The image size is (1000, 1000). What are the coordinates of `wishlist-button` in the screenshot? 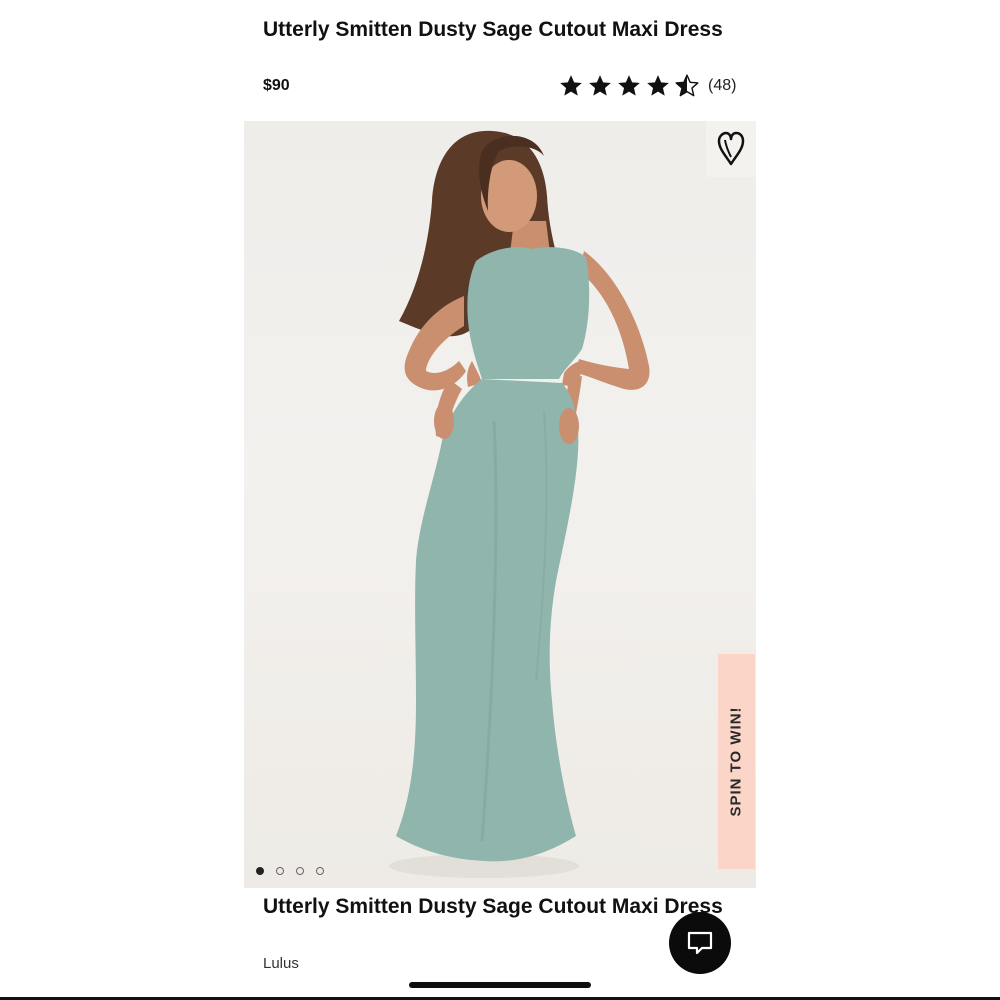 It's located at (731, 149).